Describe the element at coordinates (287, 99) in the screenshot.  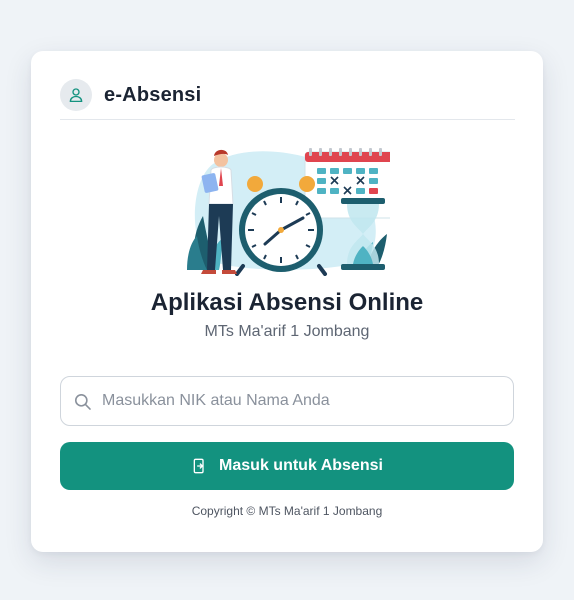
I see `card-header: e-Absensi` at that location.